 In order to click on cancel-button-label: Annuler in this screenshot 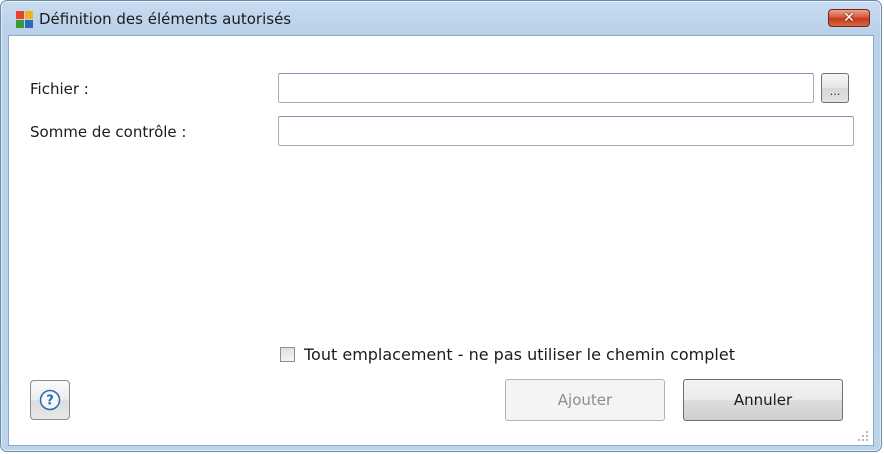, I will do `click(763, 400)`.